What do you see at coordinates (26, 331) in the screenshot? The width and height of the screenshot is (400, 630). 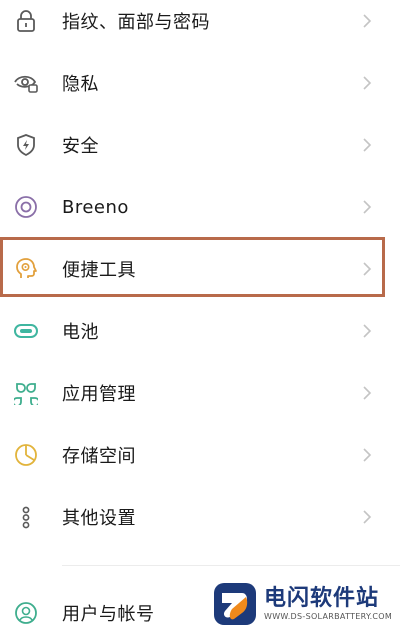 I see `battery-icon` at bounding box center [26, 331].